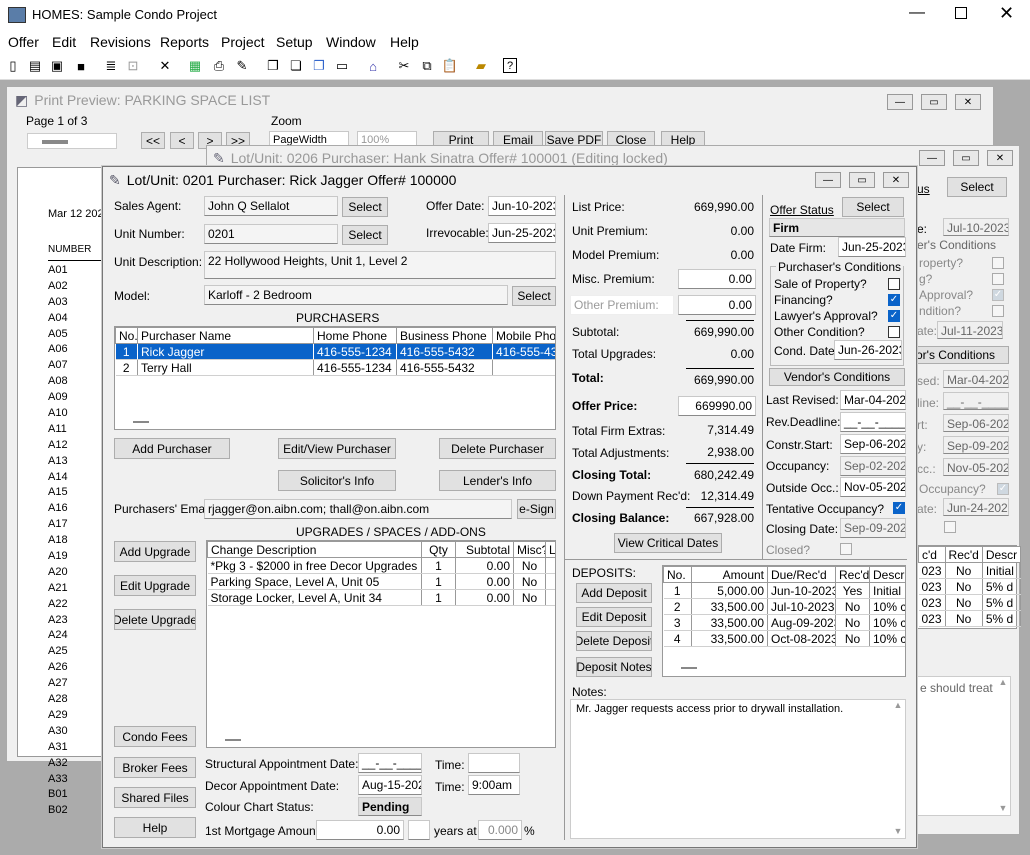 The width and height of the screenshot is (1030, 855). What do you see at coordinates (784, 606) in the screenshot?
I see `table-row: 2 33,500.00 Jul-10-2023 No 10% c` at bounding box center [784, 606].